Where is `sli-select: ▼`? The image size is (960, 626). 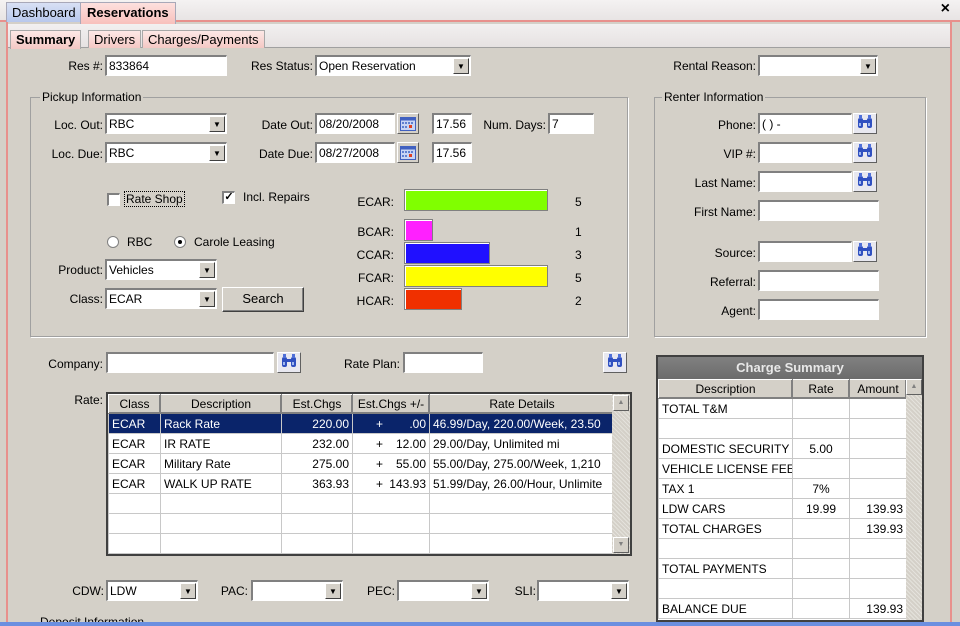
sli-select: ▼ is located at coordinates (583, 590).